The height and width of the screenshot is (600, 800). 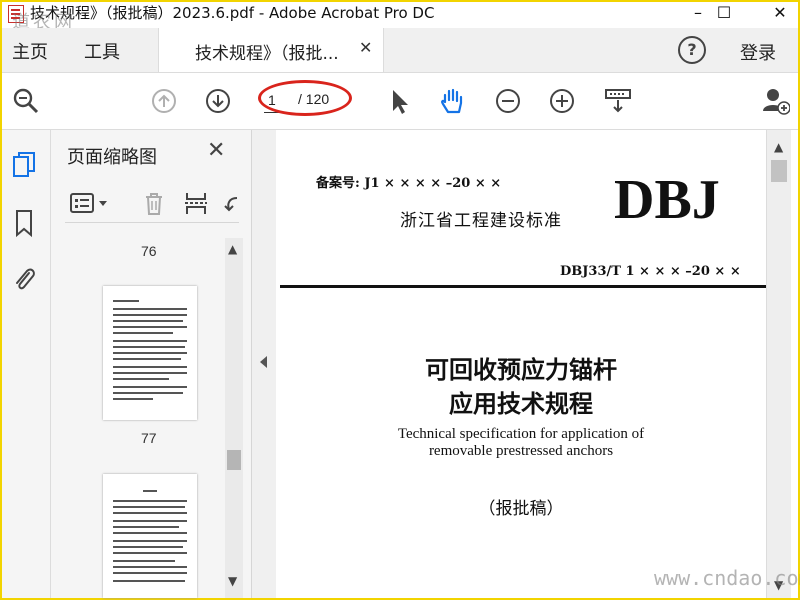 I want to click on document-scrollbar: ▲ ▼, so click(x=778, y=364).